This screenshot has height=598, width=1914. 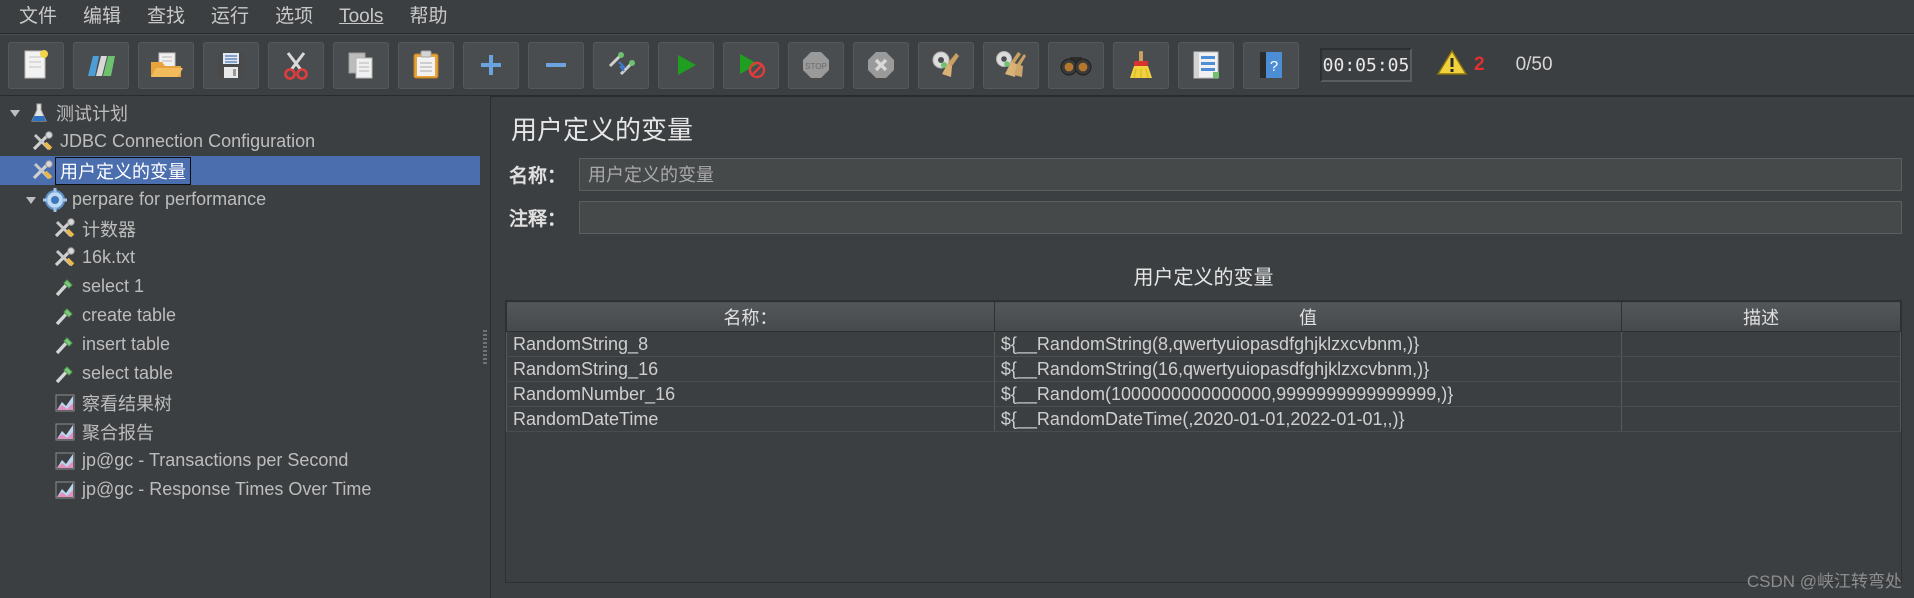 I want to click on save-button, so click(x=231, y=65).